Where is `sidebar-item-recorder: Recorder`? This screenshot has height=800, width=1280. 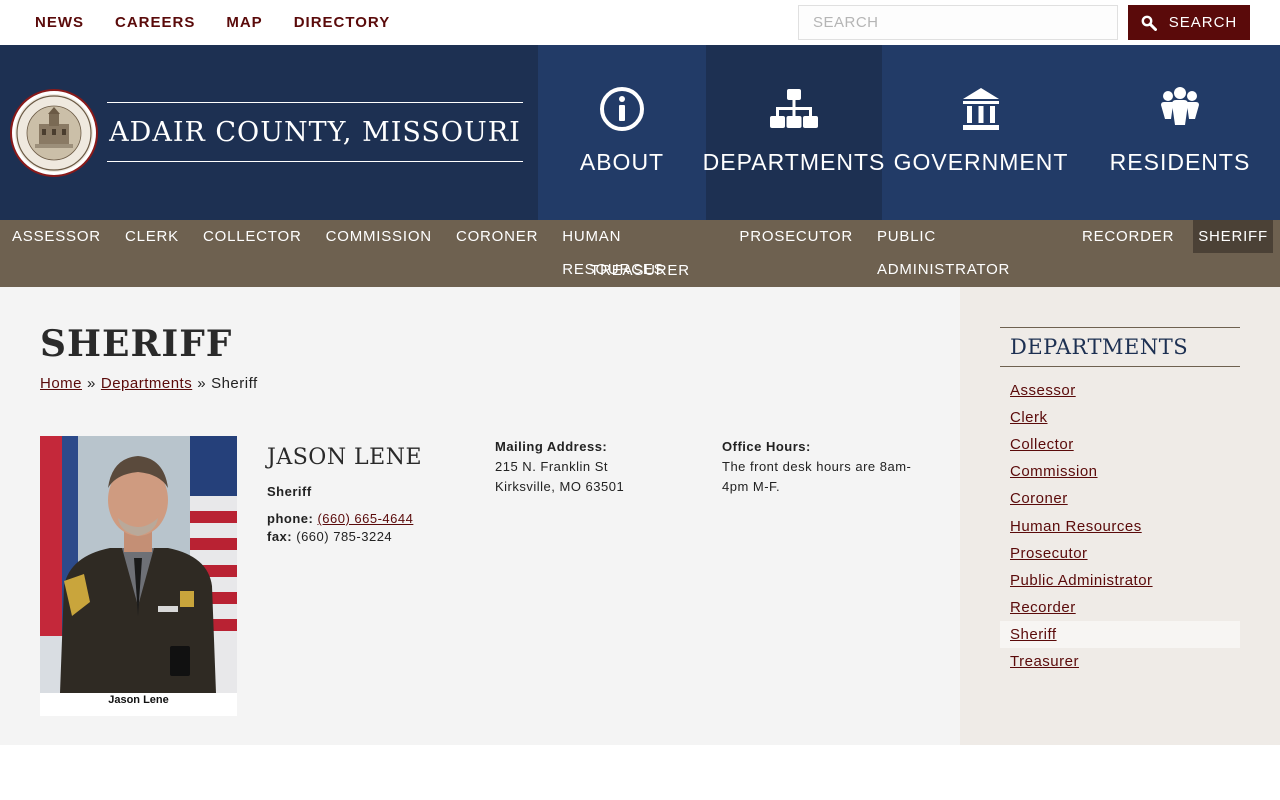 sidebar-item-recorder: Recorder is located at coordinates (1120, 607).